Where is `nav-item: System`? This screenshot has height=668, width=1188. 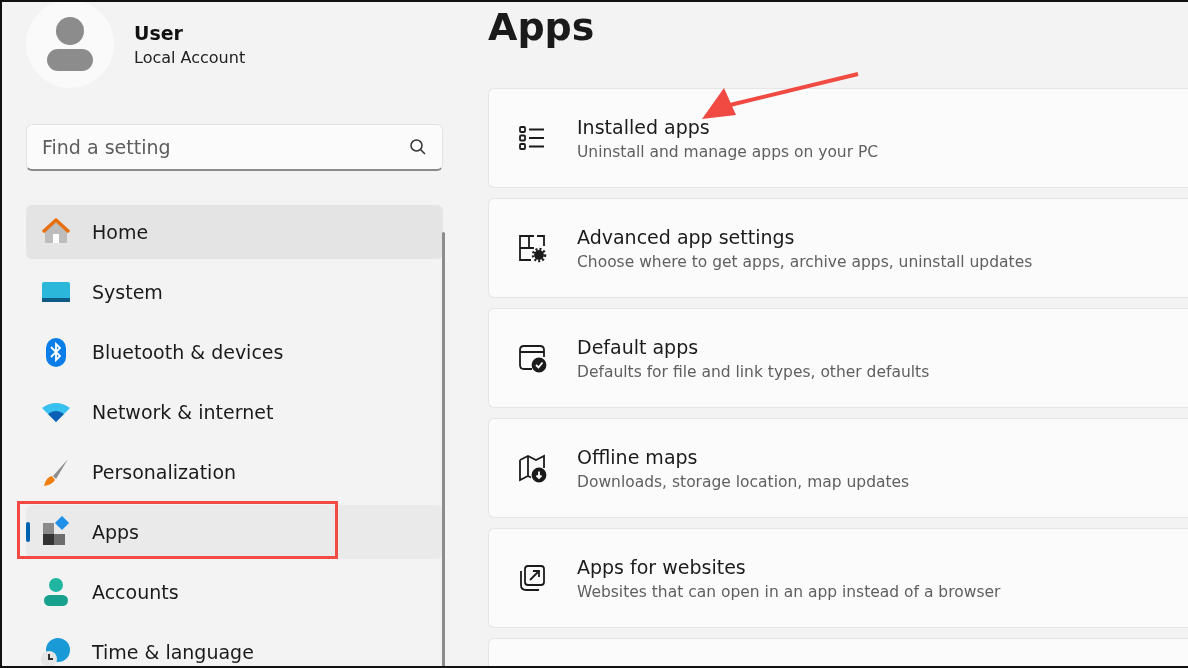
nav-item: System is located at coordinates (234, 292).